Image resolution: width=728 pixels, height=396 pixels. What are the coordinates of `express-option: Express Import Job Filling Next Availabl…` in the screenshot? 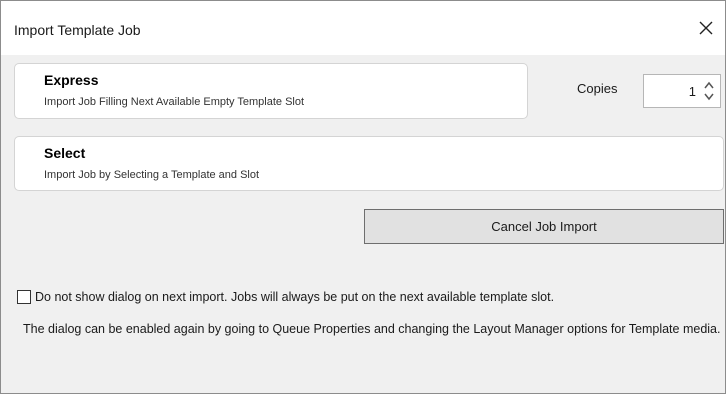 It's located at (271, 91).